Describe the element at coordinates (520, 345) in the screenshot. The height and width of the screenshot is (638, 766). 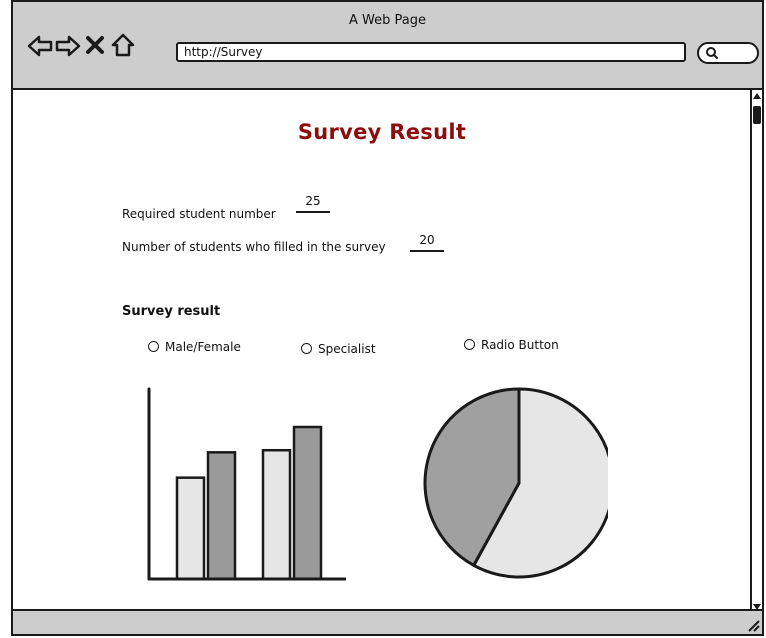
I see `radio-label: Radio Button` at that location.